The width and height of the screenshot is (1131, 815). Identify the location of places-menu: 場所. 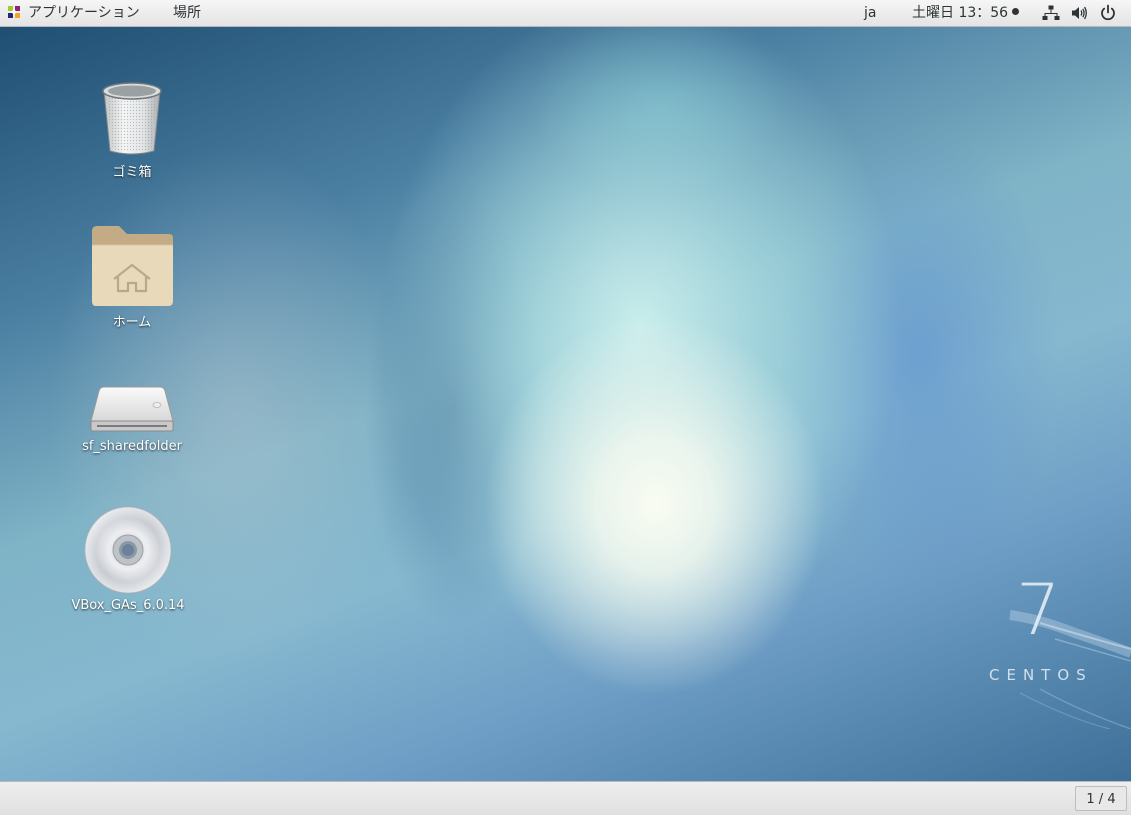
(187, 13).